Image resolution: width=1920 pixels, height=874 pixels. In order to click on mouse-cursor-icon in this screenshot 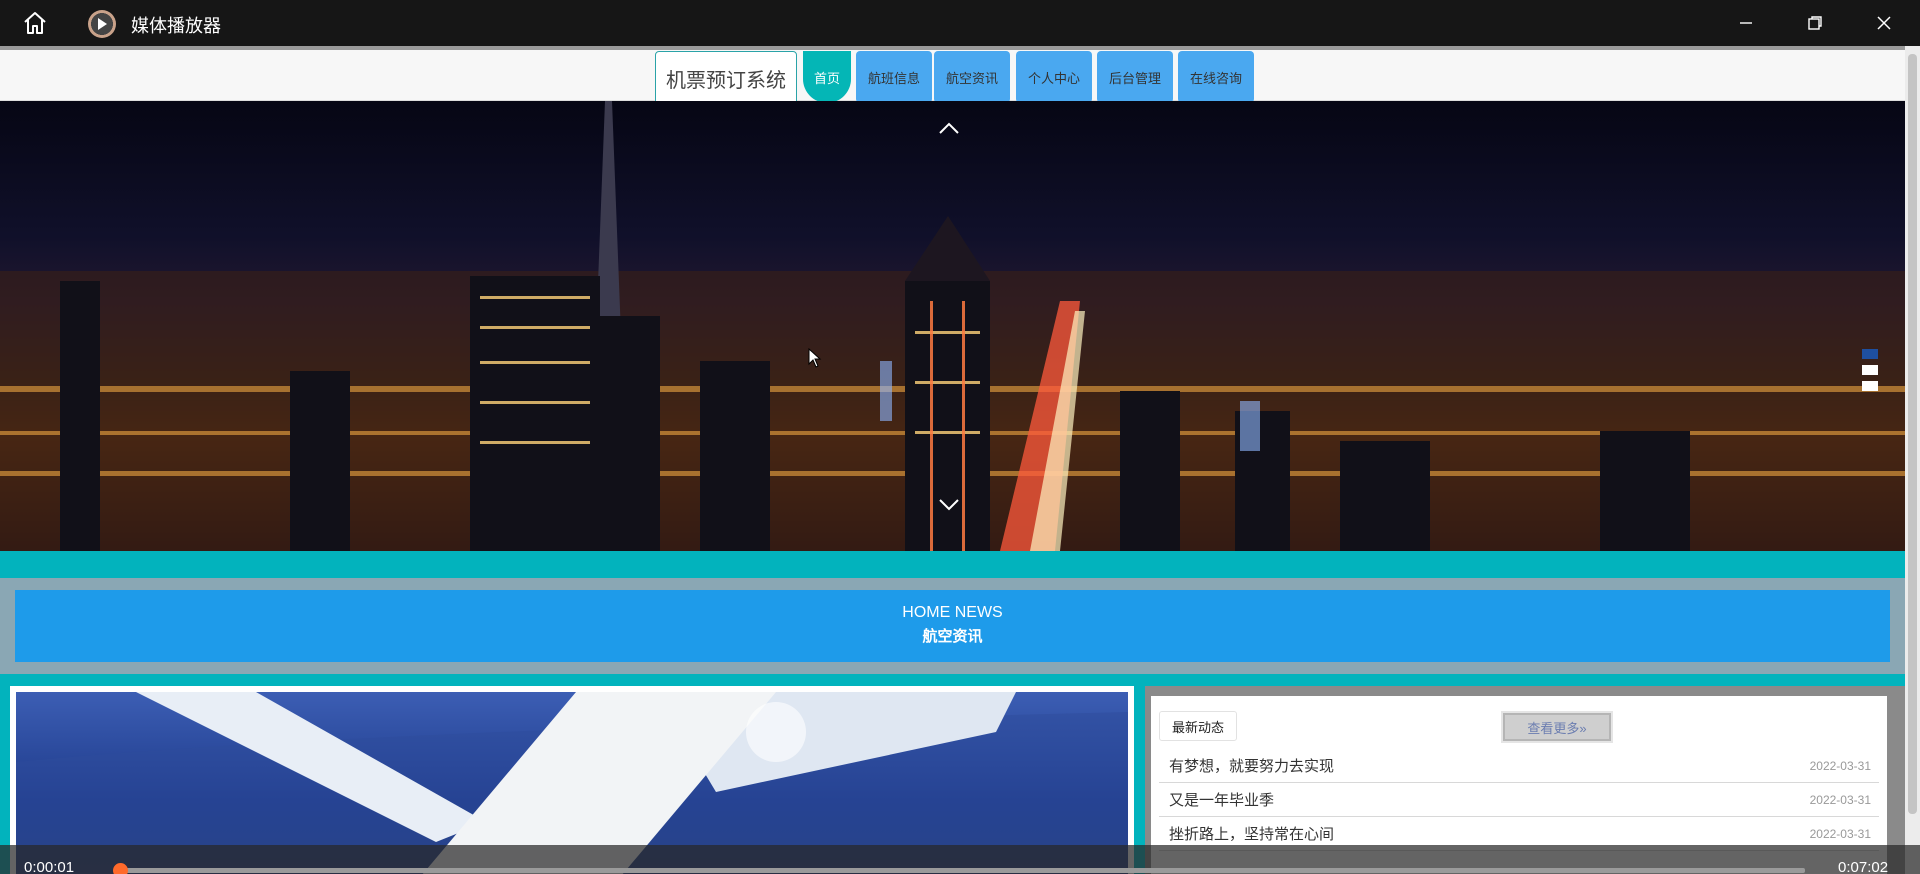, I will do `click(815, 358)`.